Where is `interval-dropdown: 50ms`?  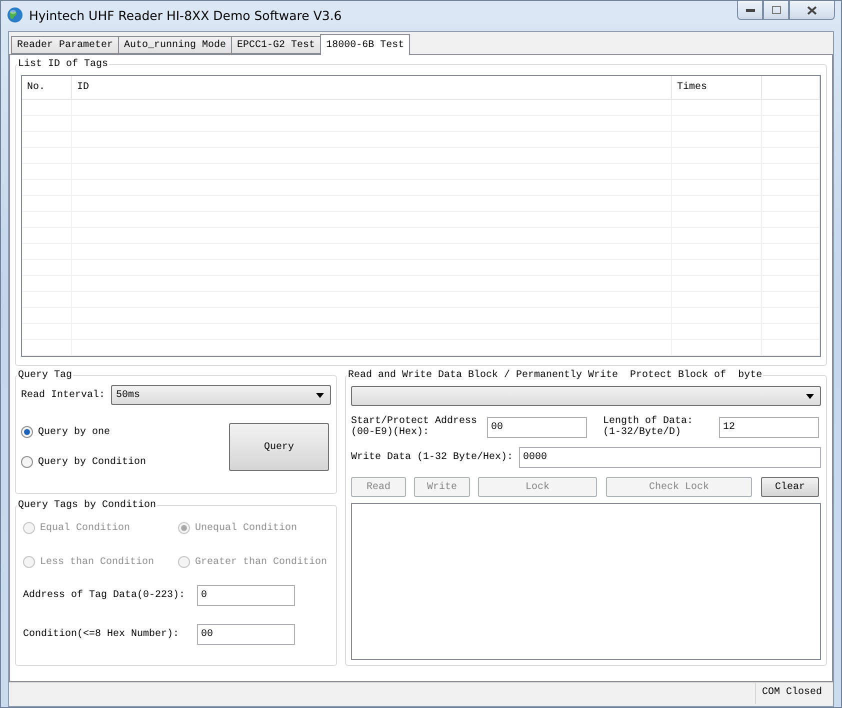
interval-dropdown: 50ms is located at coordinates (221, 395).